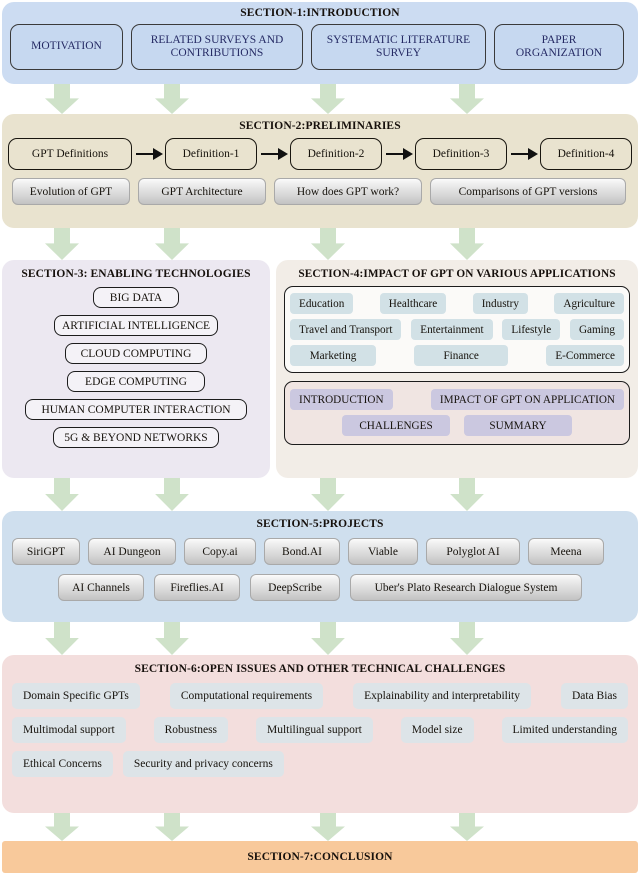  What do you see at coordinates (518, 425) in the screenshot?
I see `s4-structure-summary: SUMMARY` at bounding box center [518, 425].